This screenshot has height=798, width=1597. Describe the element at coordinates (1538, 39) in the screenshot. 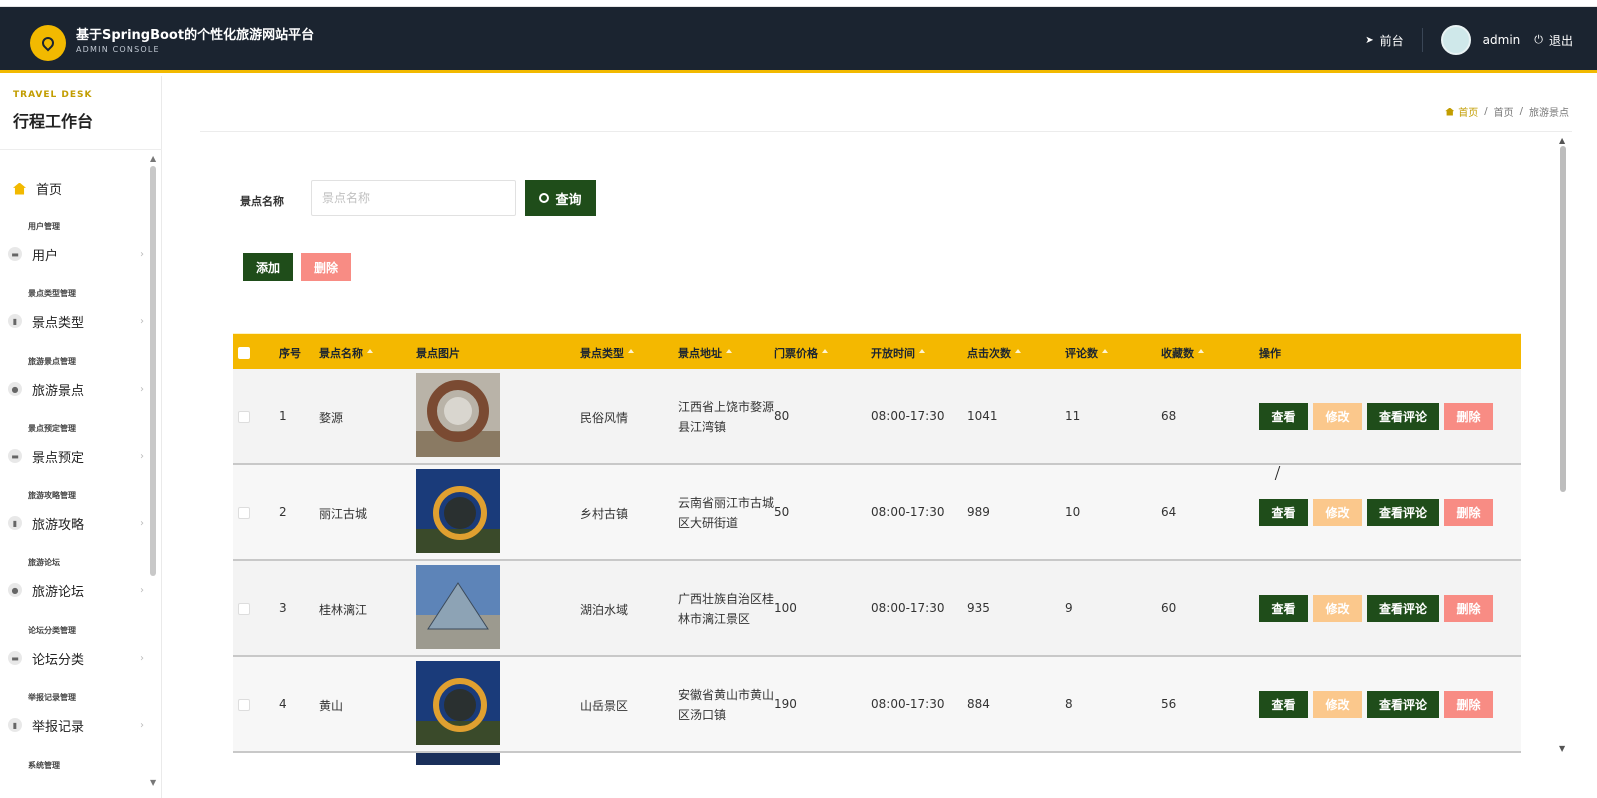

I see `power-icon: ⏻` at that location.